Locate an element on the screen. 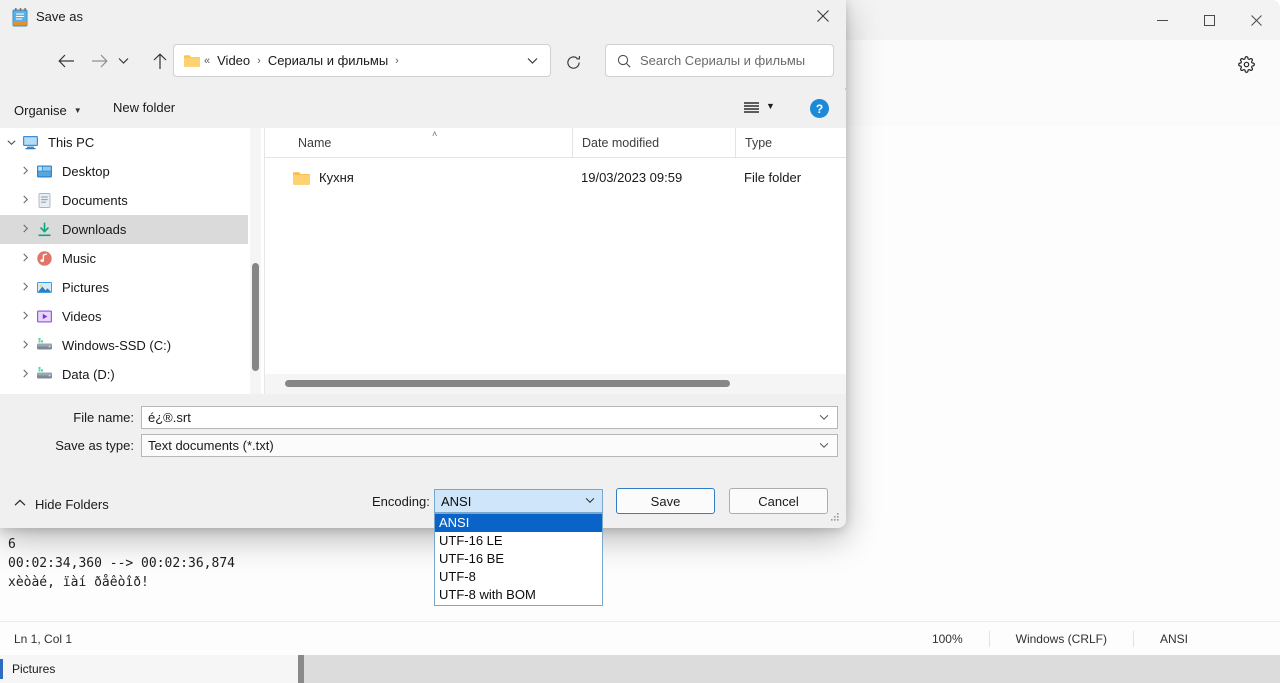  save-as-type-label: Save as type: is located at coordinates (94, 445).